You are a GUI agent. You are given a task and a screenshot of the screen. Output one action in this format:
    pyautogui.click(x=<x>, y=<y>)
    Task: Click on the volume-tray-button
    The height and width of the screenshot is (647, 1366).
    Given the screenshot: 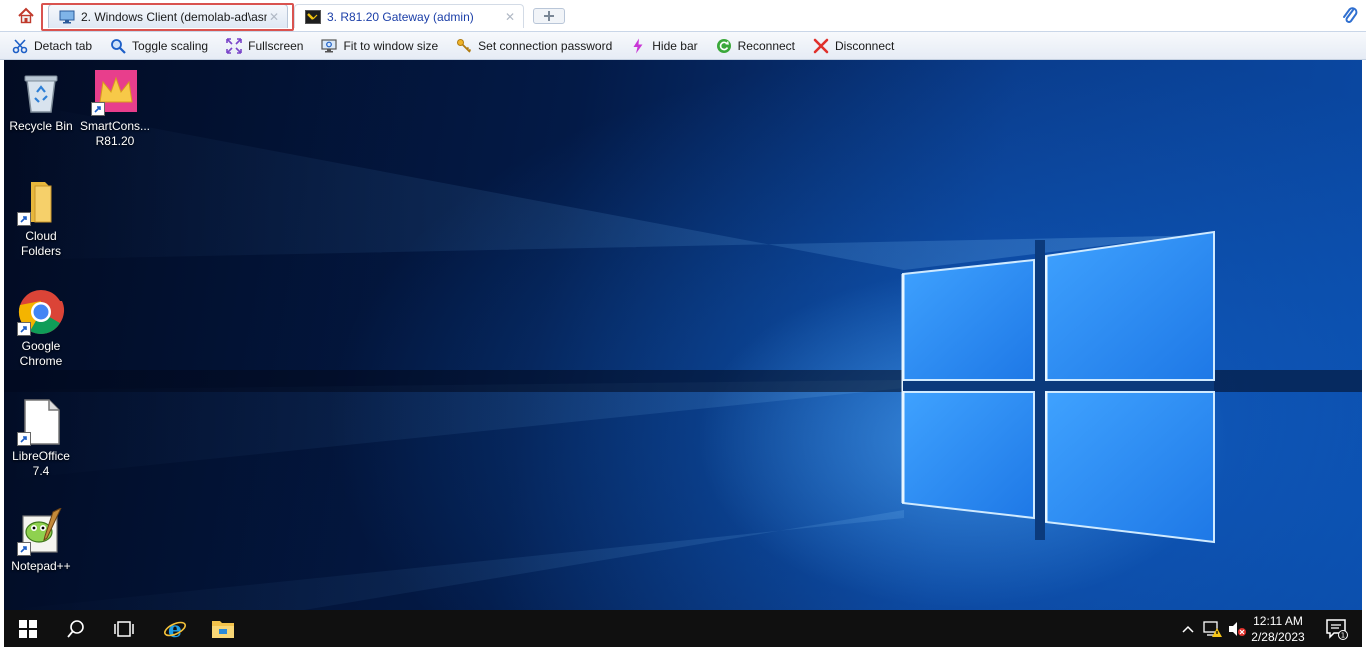 What is the action you would take?
    pyautogui.click(x=1237, y=628)
    